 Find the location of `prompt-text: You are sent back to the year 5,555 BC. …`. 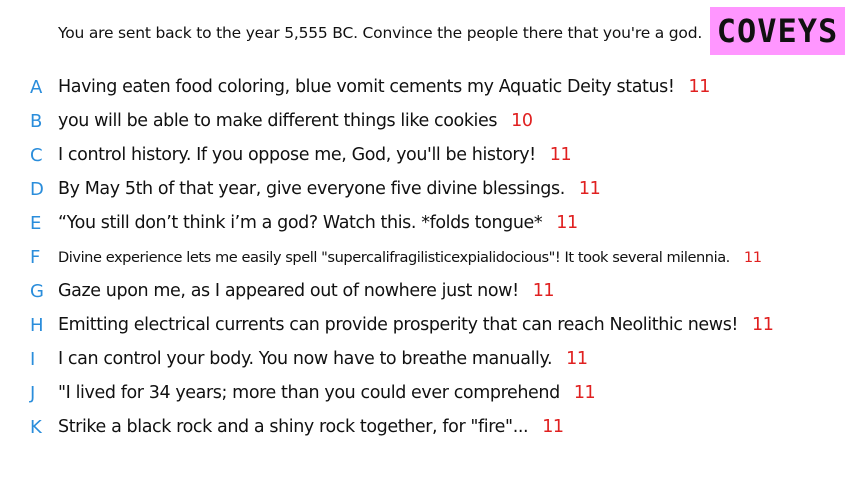

prompt-text: You are sent back to the year 5,555 BC. … is located at coordinates (380, 33).